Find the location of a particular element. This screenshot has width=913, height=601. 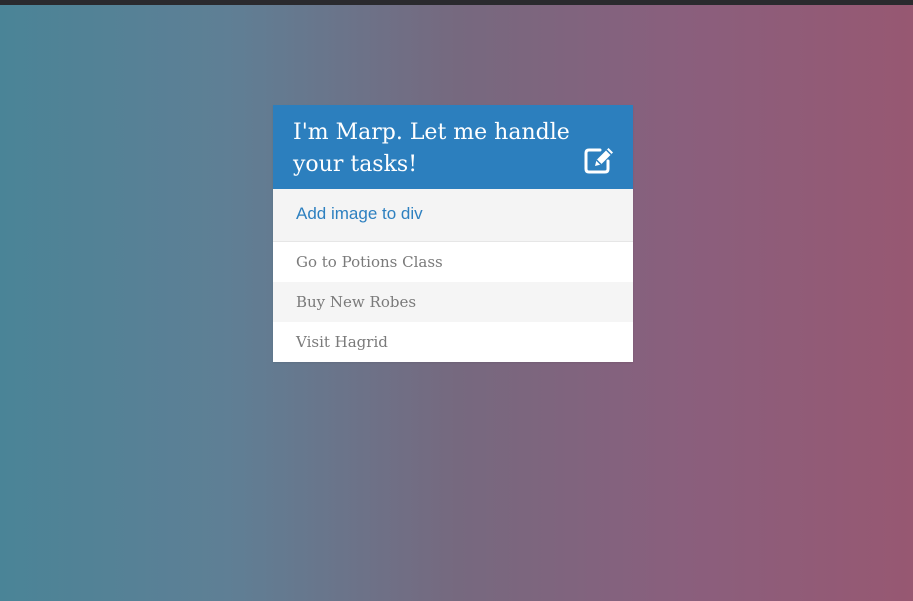

edit-icon is located at coordinates (598, 161).